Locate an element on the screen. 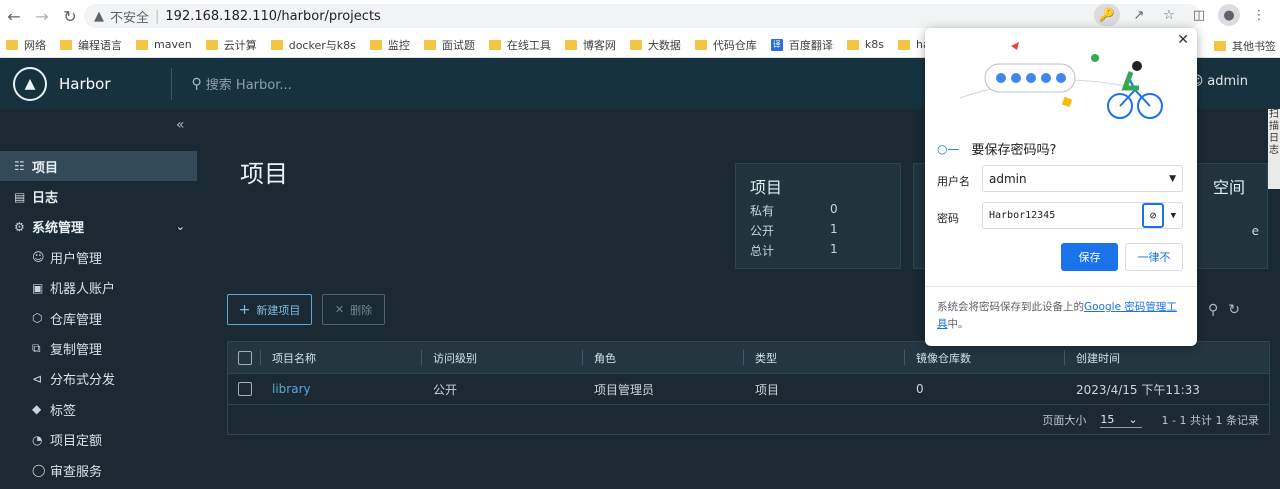 The width and height of the screenshot is (1280, 489). sidepanel-icon: ◫ is located at coordinates (1199, 15).